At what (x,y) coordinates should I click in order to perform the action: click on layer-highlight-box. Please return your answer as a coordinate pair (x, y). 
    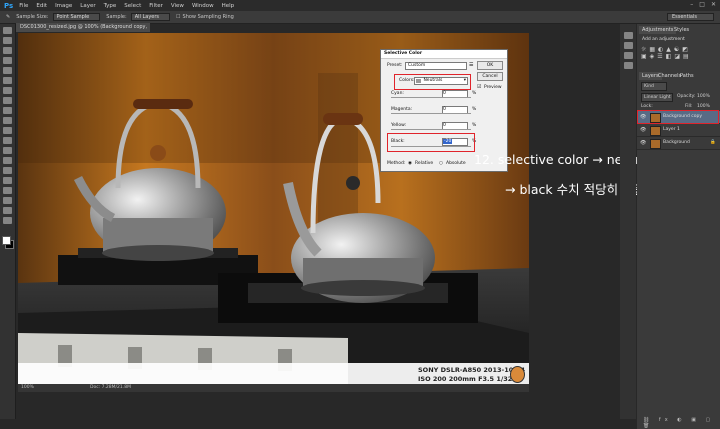
    Looking at the image, I should click on (678, 117).